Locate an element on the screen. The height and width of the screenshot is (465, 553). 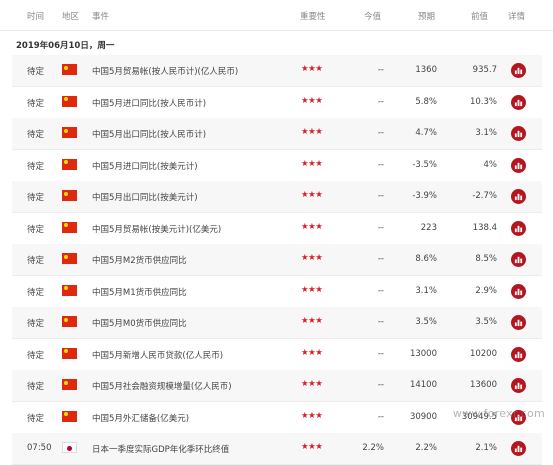
row-event: 中国5月M0货币供应同比 is located at coordinates (139, 324).